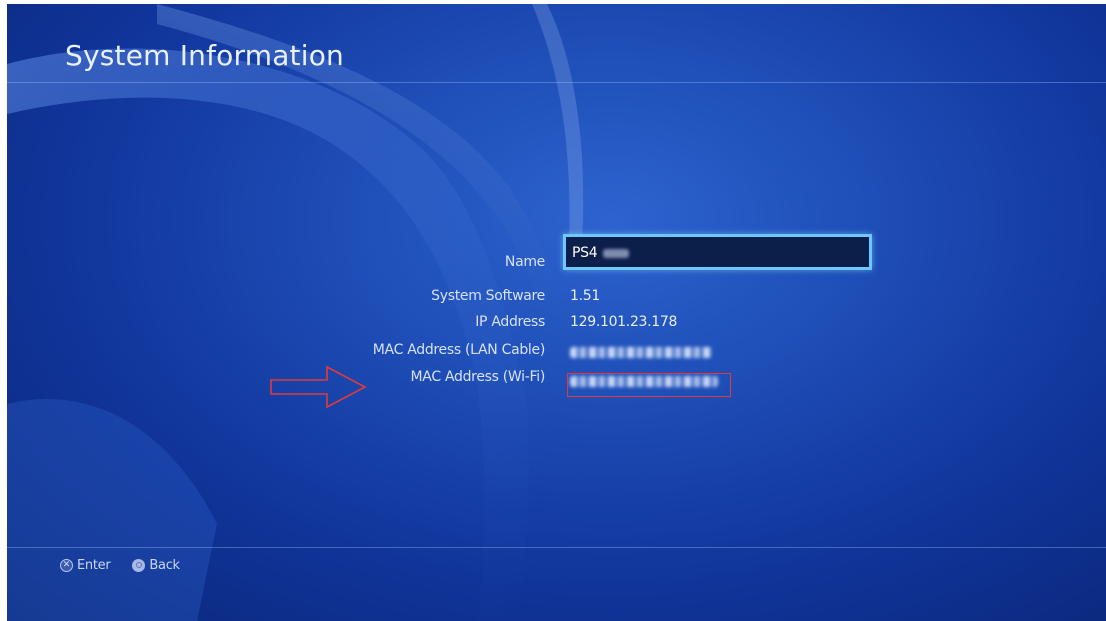 The image size is (1106, 621). I want to click on enter-label: Enter, so click(94, 565).